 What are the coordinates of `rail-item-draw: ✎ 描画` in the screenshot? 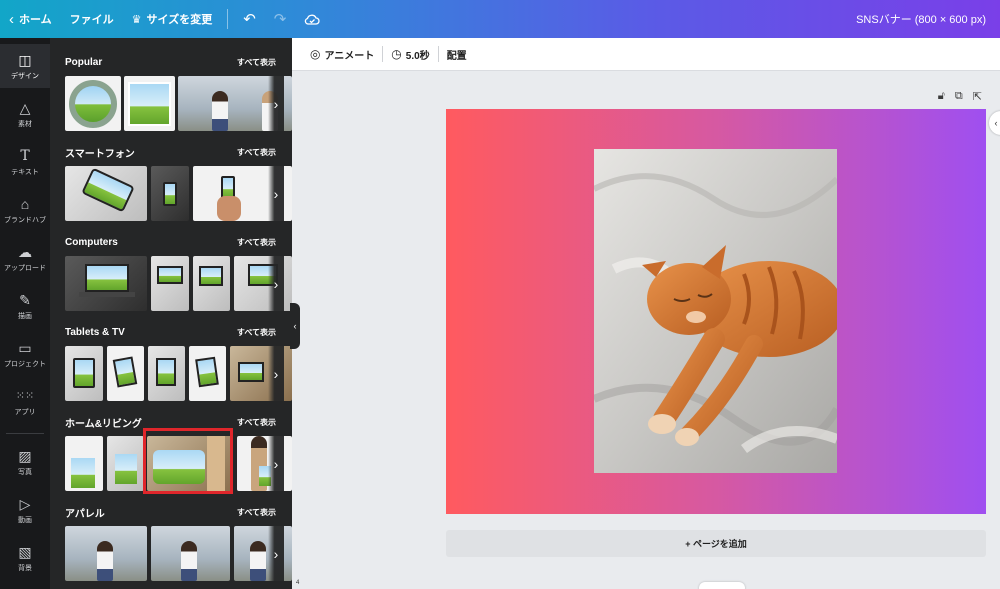 It's located at (25, 306).